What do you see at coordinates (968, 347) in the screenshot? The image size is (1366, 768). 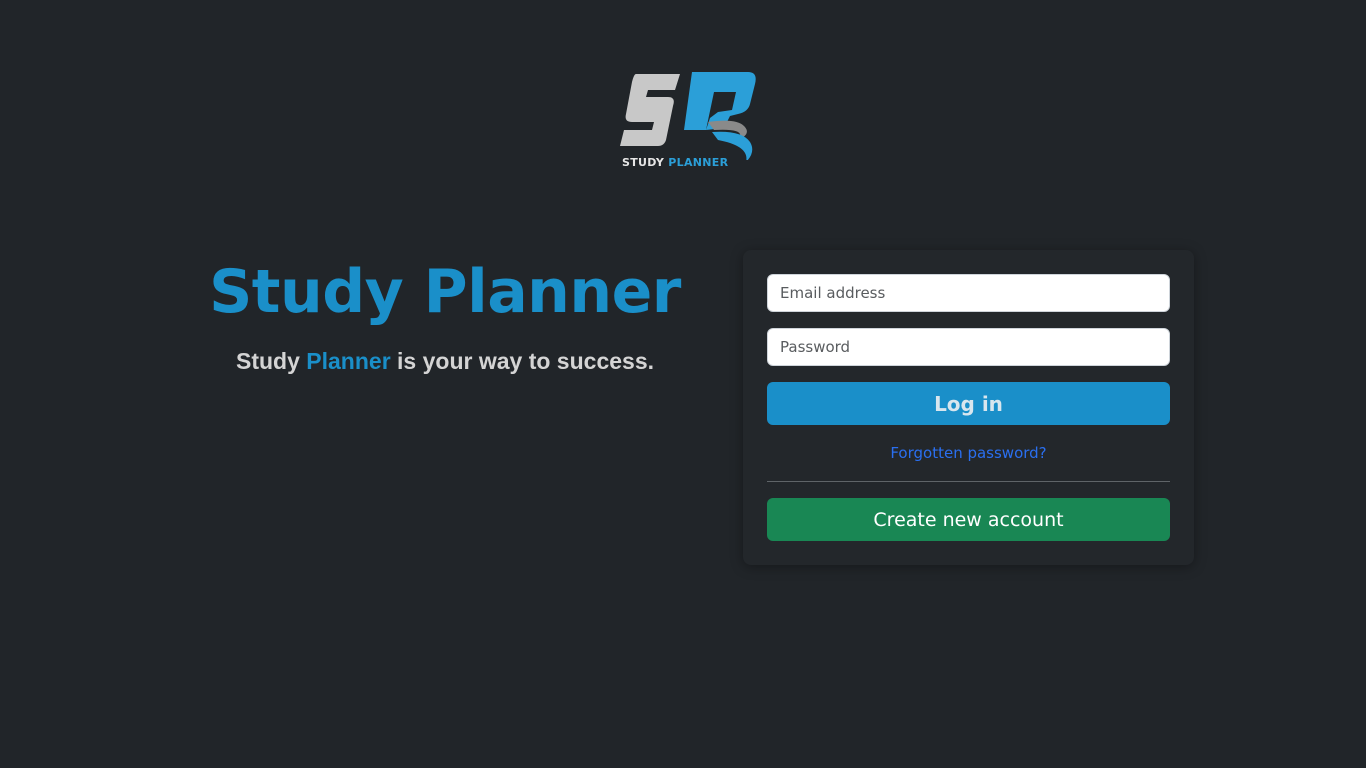 I see `password-field` at bounding box center [968, 347].